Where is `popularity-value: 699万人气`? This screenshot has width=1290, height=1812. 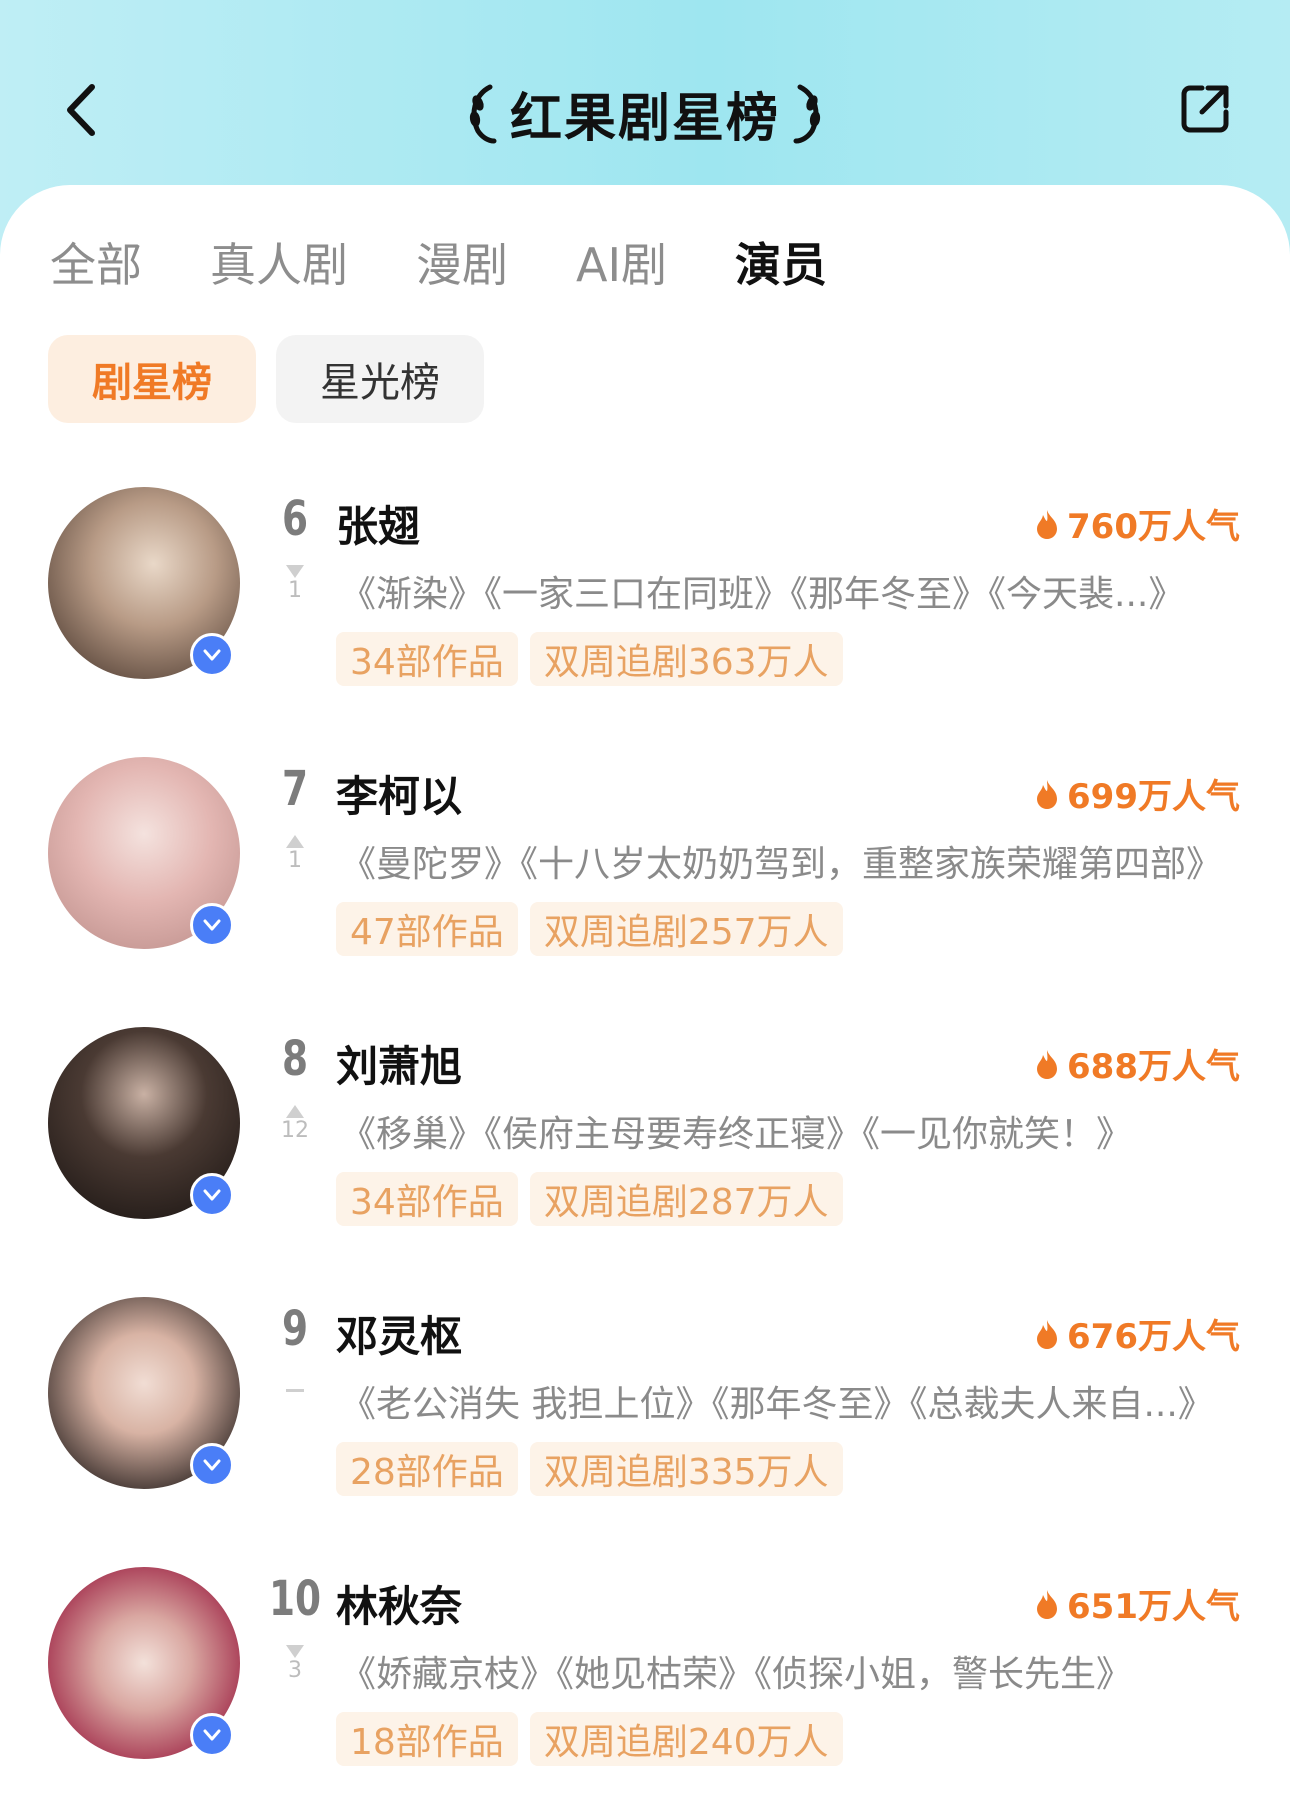
popularity-value: 699万人气 is located at coordinates (1153, 797).